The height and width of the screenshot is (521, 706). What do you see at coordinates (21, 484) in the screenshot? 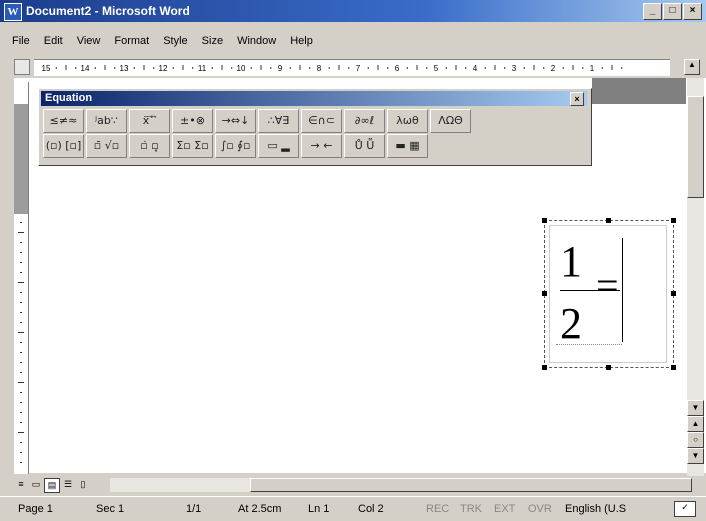
I see `normal-view-icon: ≡` at bounding box center [21, 484].